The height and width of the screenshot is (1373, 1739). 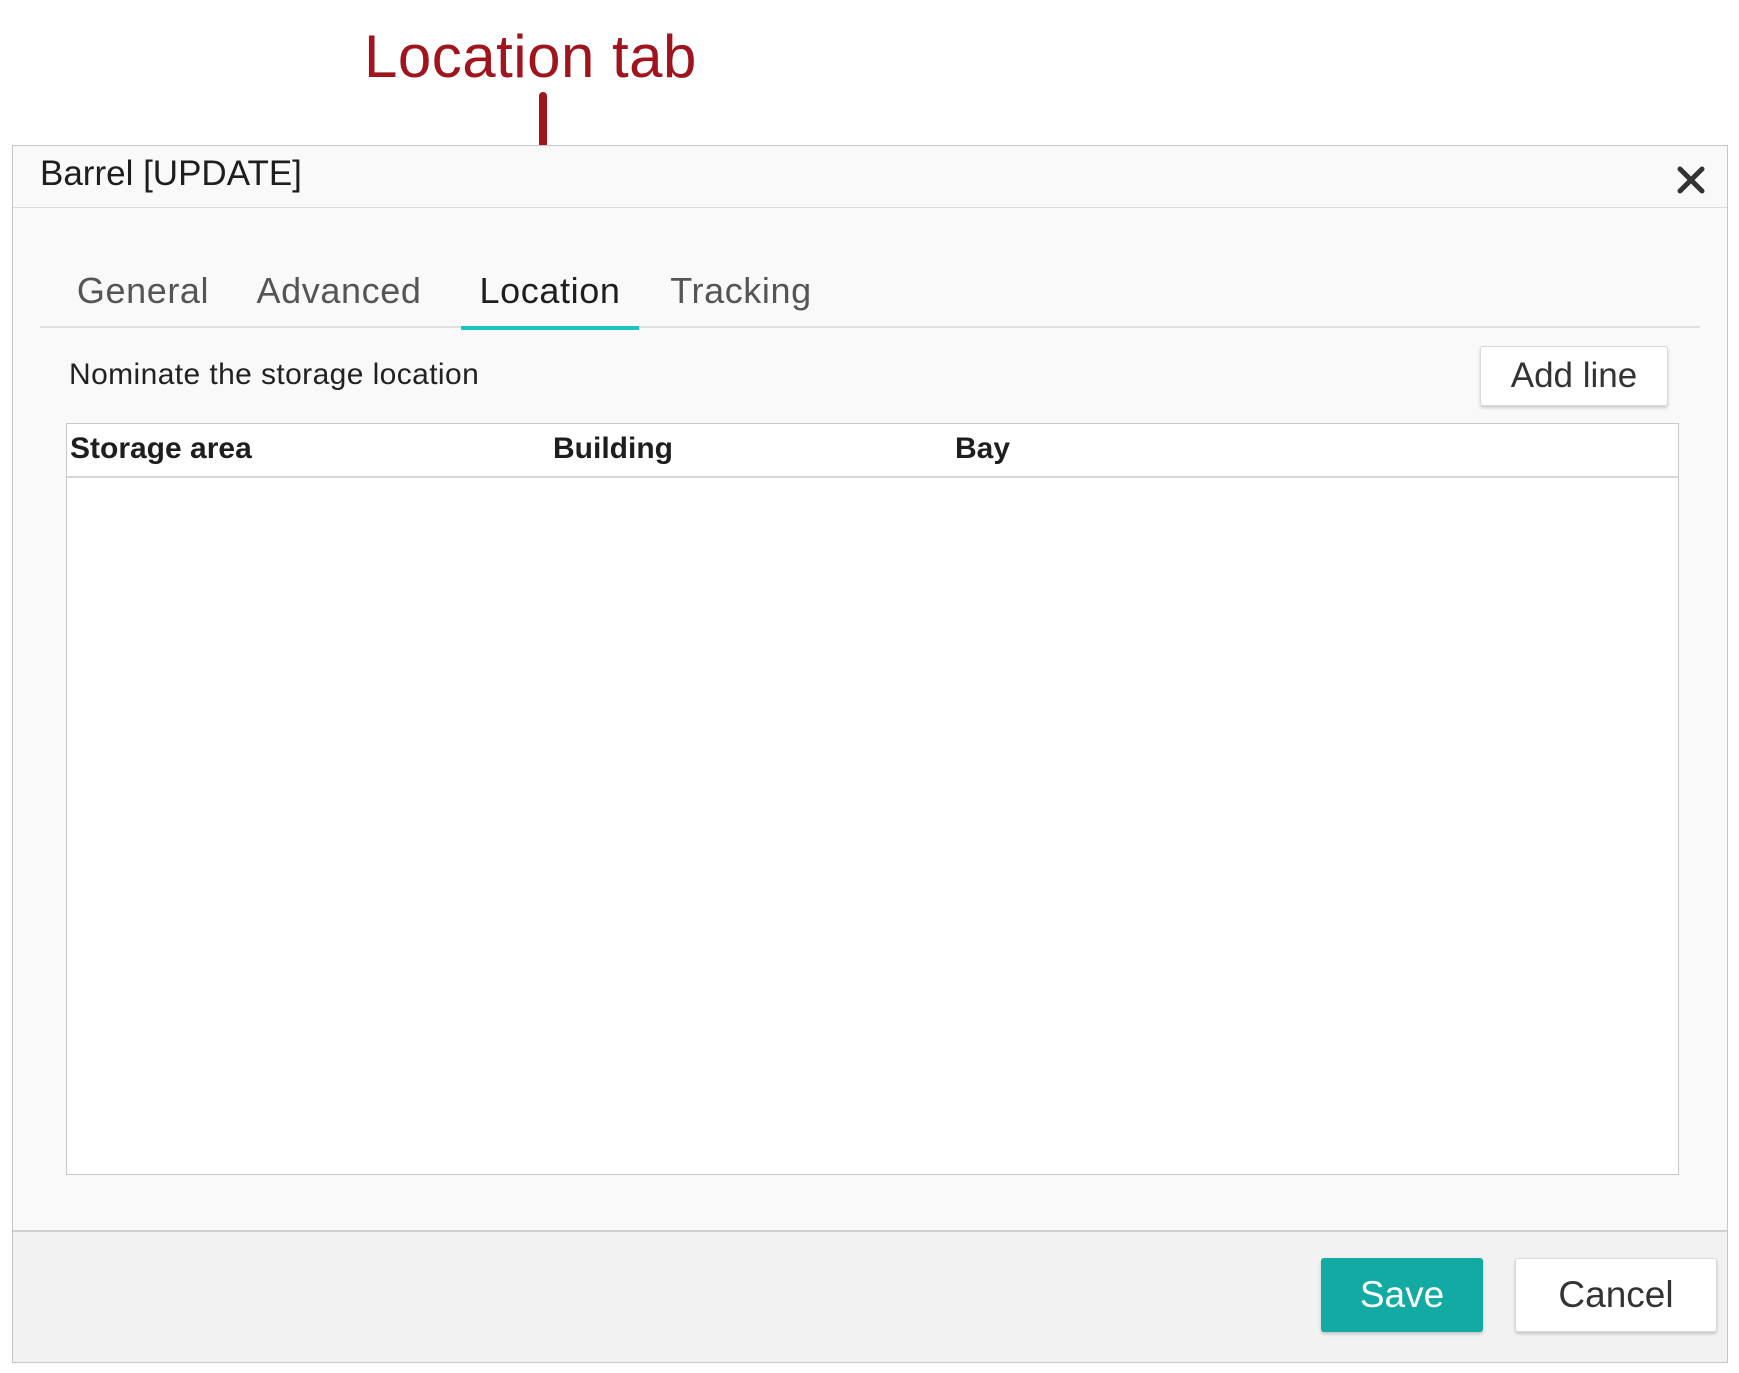 What do you see at coordinates (872, 451) in the screenshot?
I see `grid-header: Storage area Building Bay` at bounding box center [872, 451].